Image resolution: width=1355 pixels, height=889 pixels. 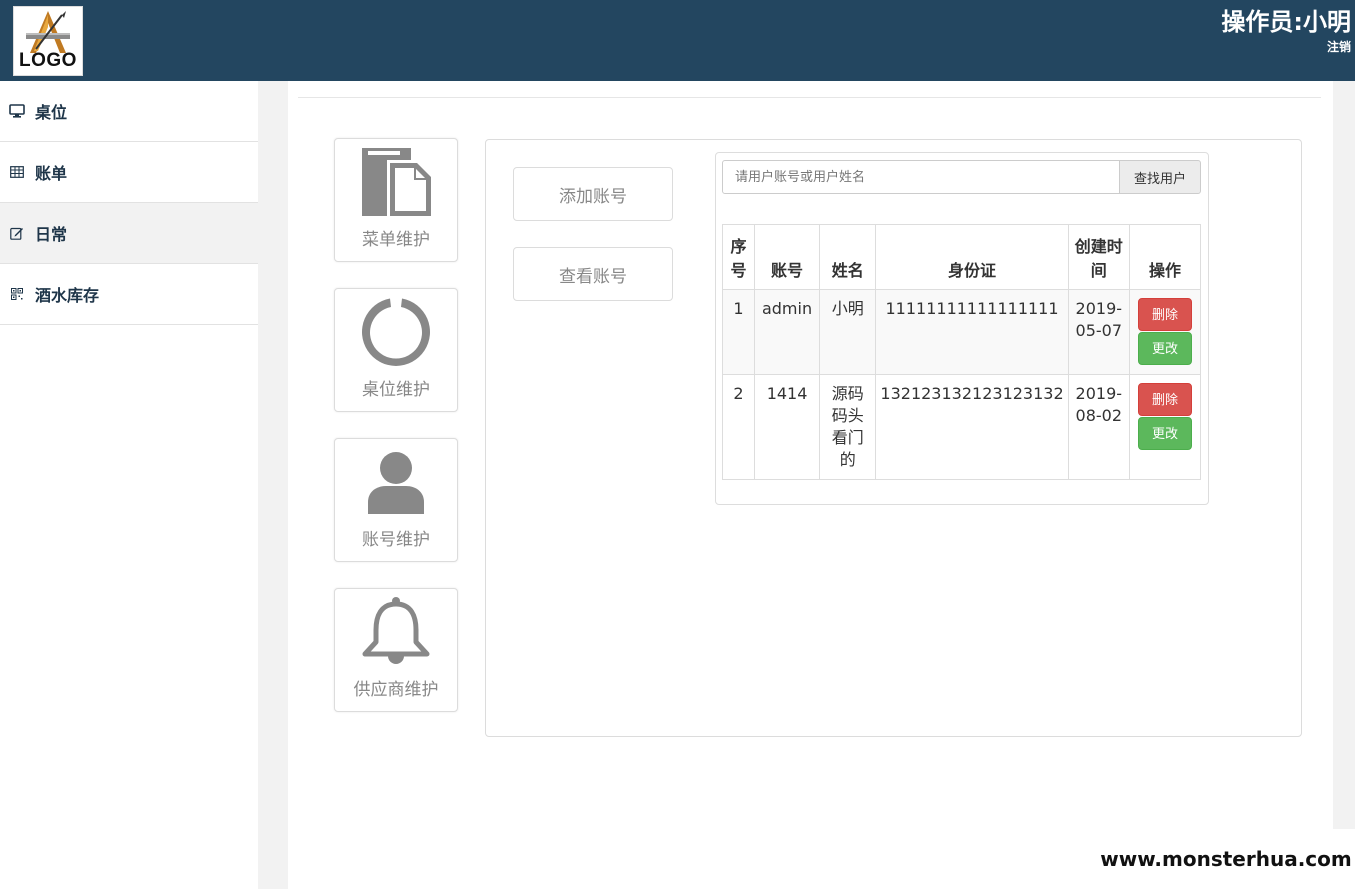 I want to click on file-icon, so click(x=396, y=182).